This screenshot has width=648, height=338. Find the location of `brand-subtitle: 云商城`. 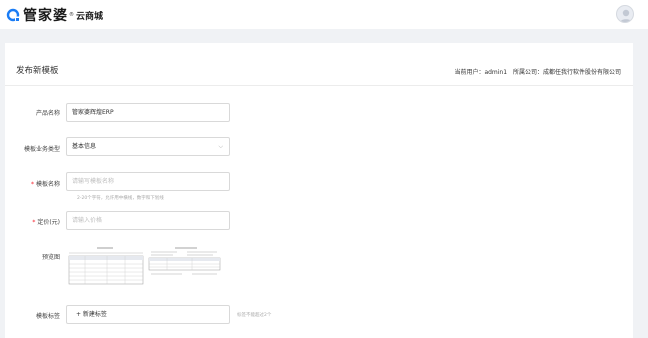

brand-subtitle: 云商城 is located at coordinates (90, 16).